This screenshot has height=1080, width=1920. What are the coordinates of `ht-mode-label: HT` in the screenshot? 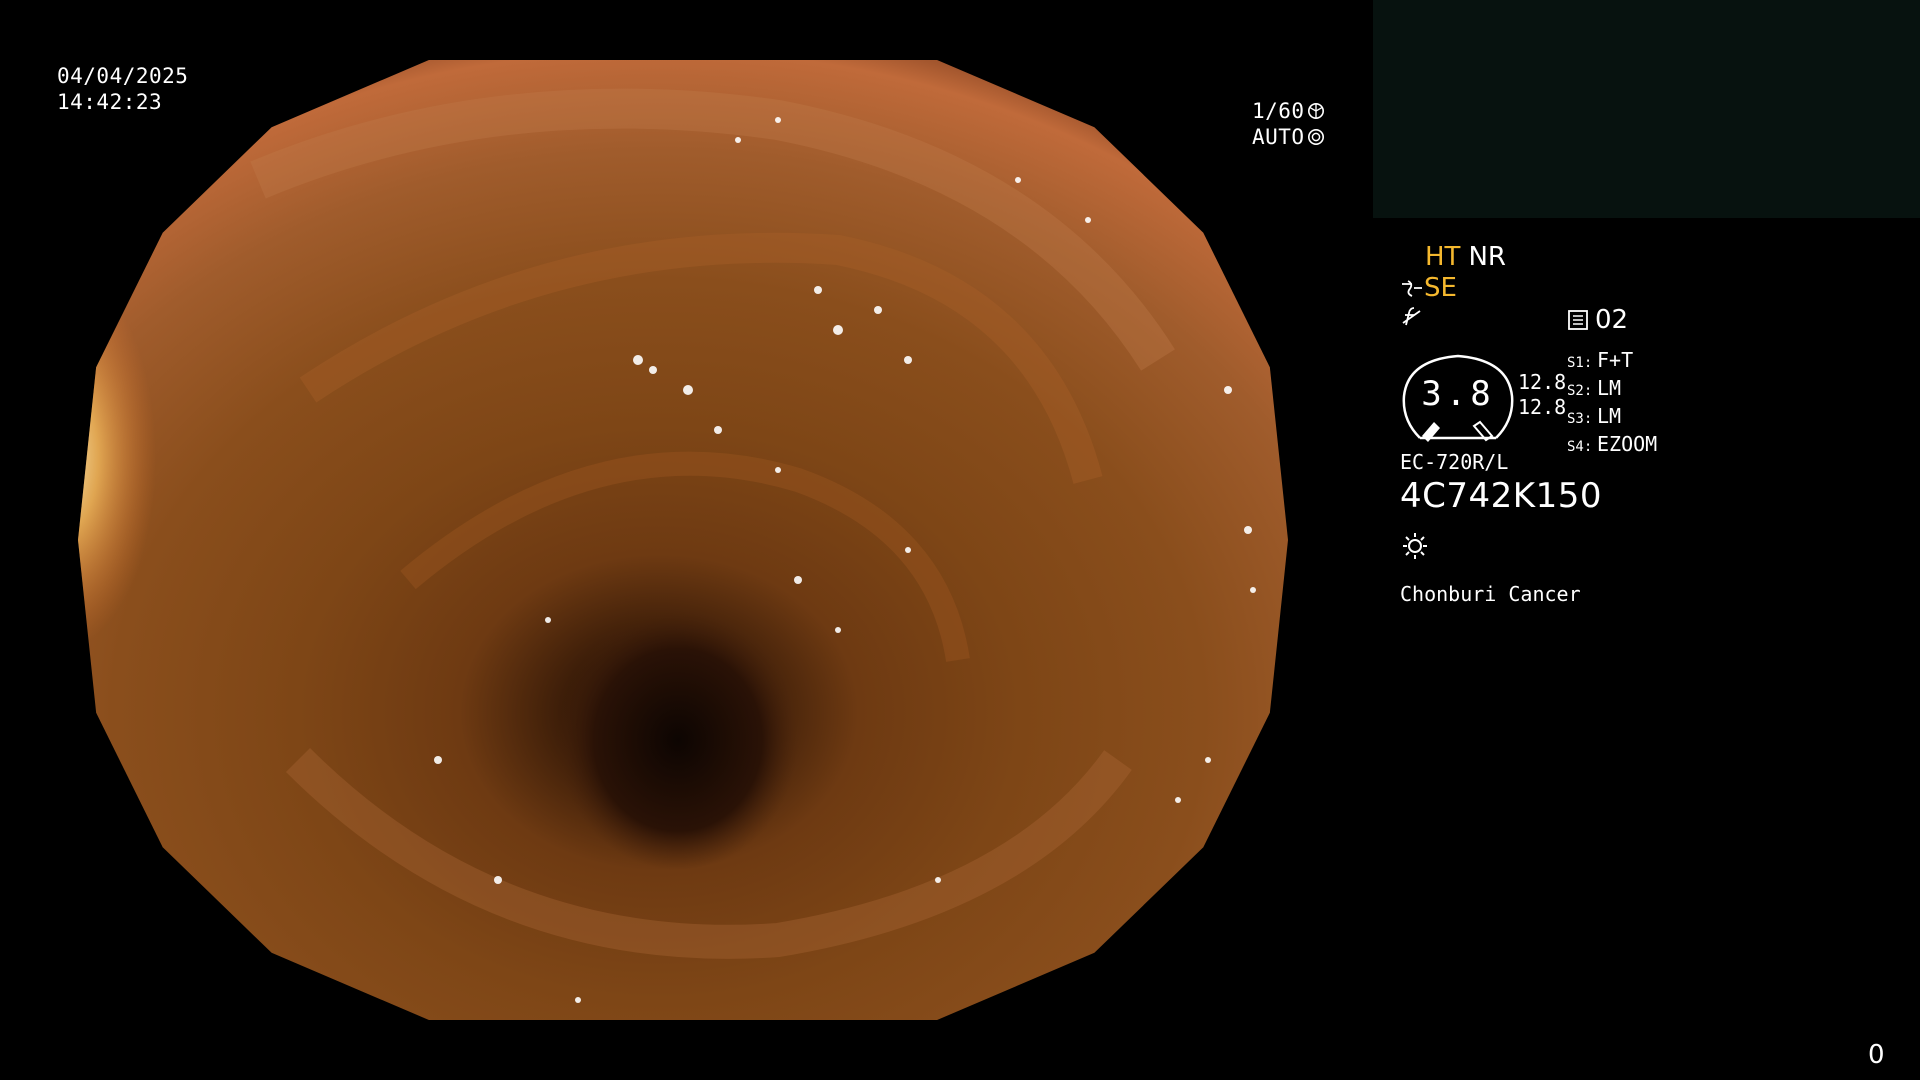 It's located at (1443, 257).